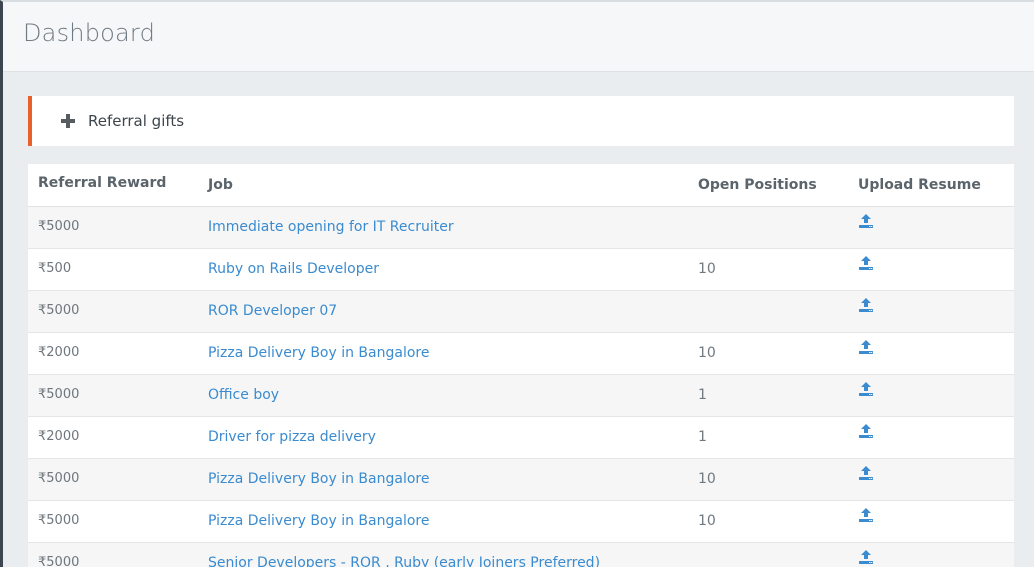 The width and height of the screenshot is (1034, 567). I want to click on column-header-open-positions: Open Positions, so click(768, 185).